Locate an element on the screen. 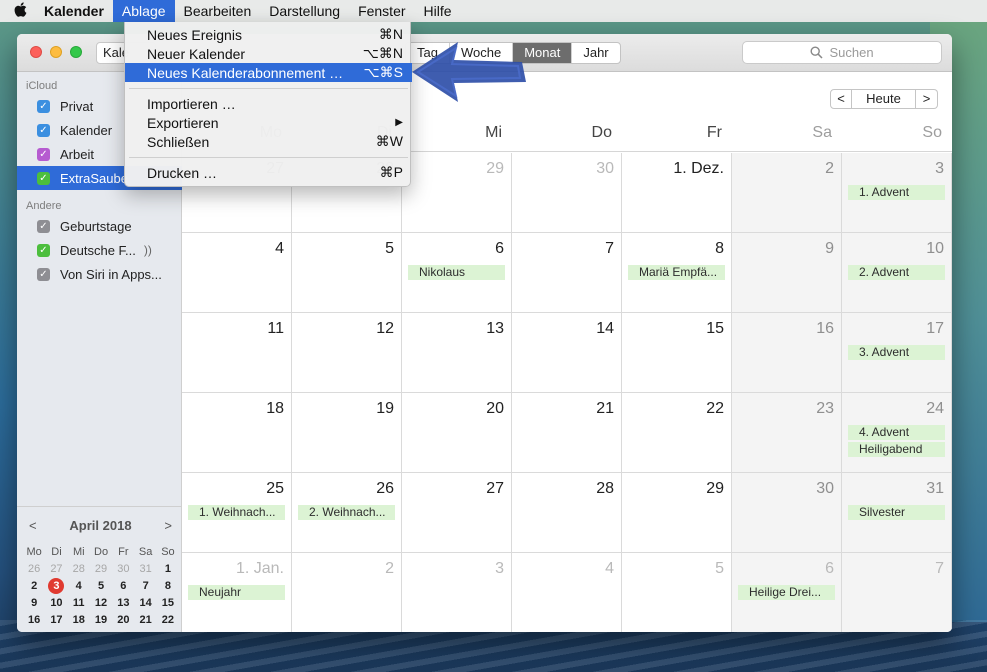  apple-icon is located at coordinates (20, 11).